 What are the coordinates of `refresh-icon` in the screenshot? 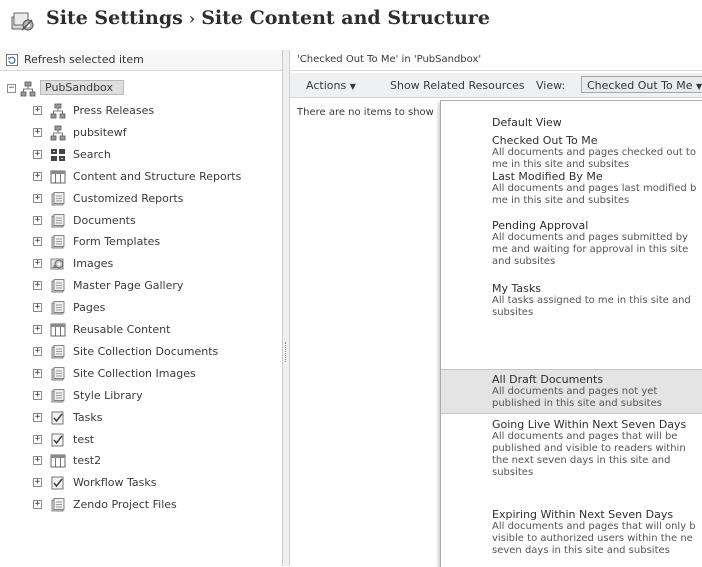 It's located at (12, 60).